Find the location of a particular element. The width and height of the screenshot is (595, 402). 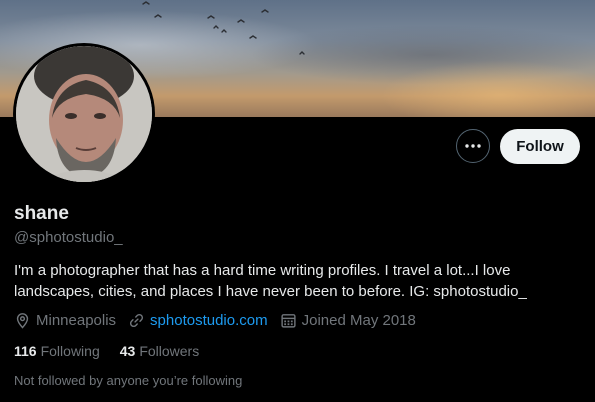

website-item: sphotostudio.com is located at coordinates (198, 320).